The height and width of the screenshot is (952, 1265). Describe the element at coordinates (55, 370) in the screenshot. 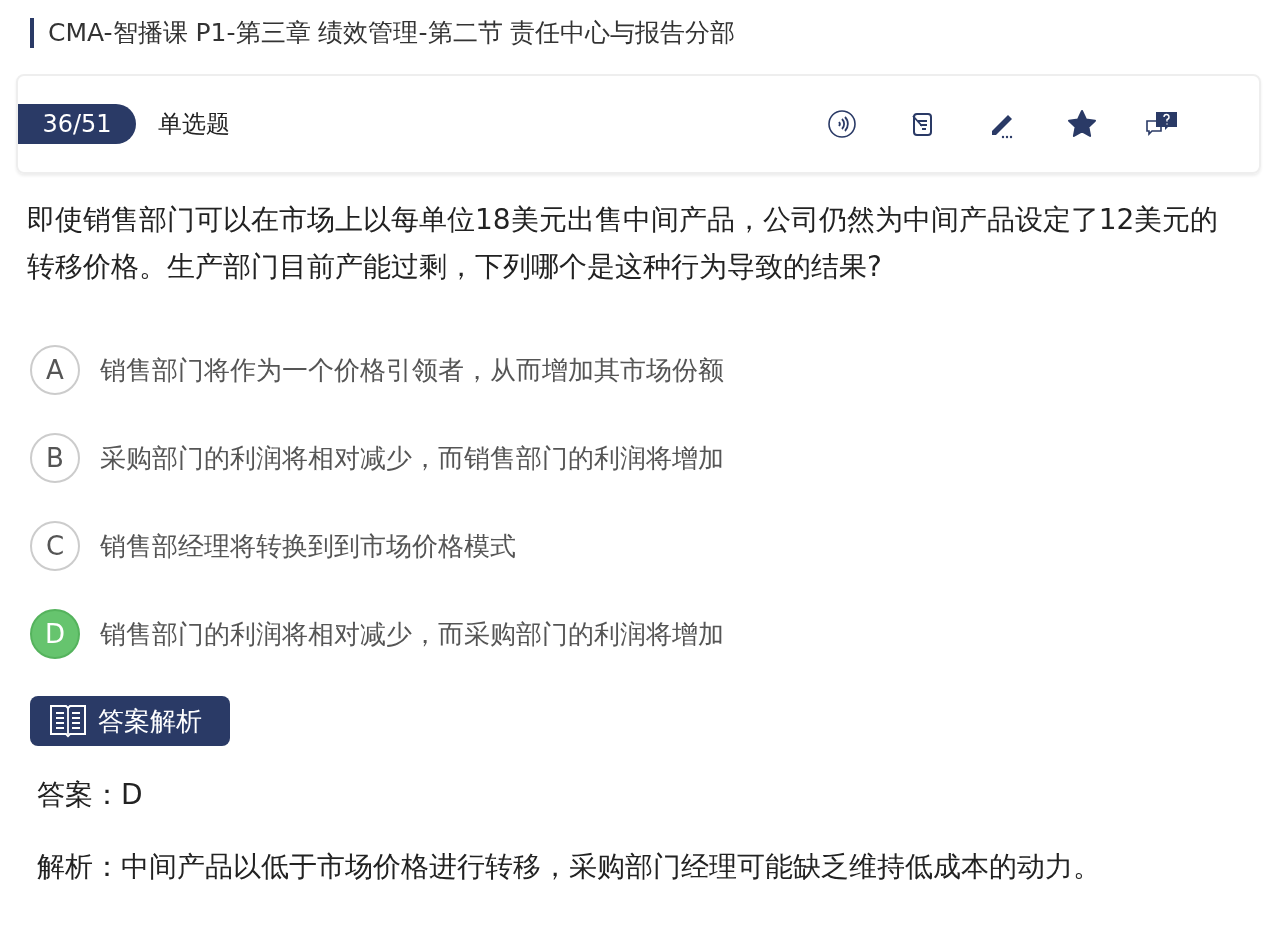

I see `option-letter: A` at that location.